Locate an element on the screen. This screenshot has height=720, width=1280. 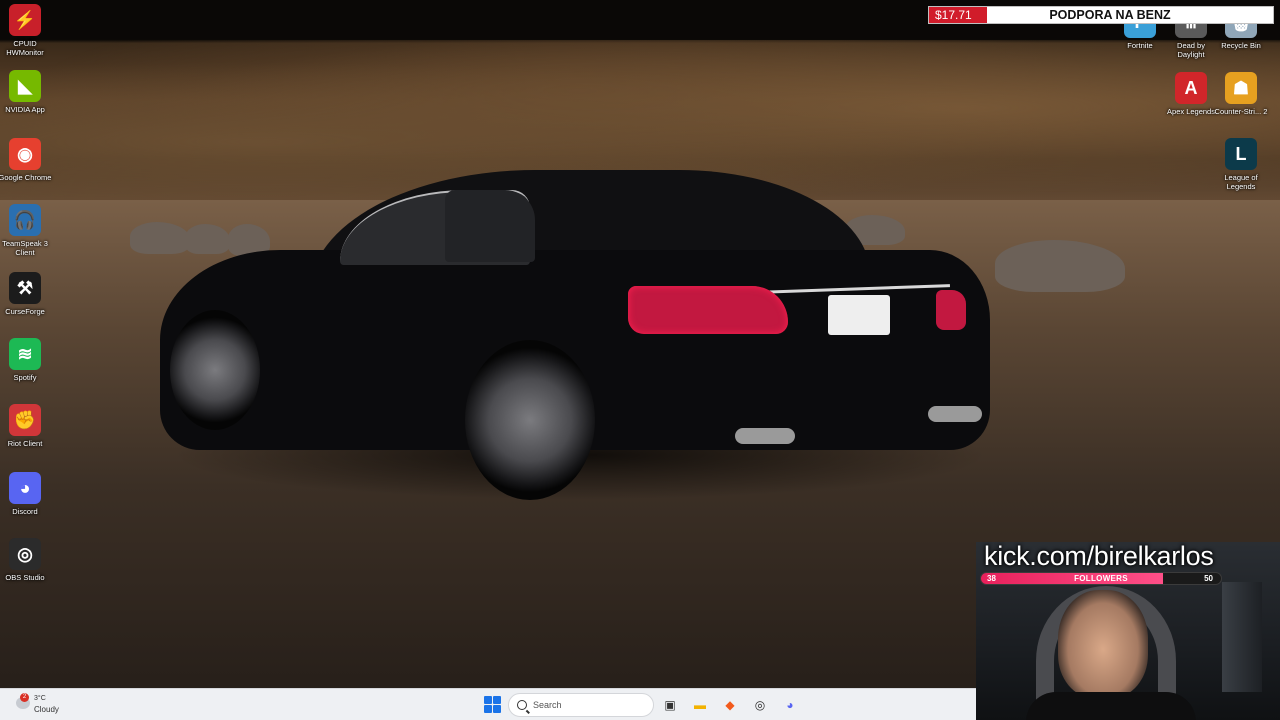
discord-taskbar-icon: ◕ is located at coordinates (790, 705).